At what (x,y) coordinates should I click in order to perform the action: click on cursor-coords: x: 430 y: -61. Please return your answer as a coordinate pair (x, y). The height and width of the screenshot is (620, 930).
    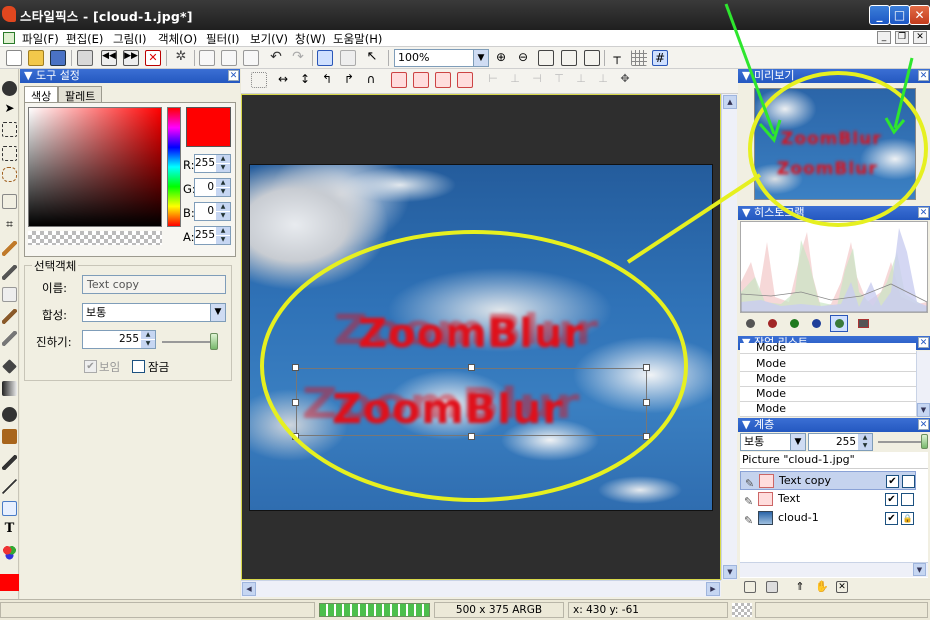
    Looking at the image, I should click on (648, 610).